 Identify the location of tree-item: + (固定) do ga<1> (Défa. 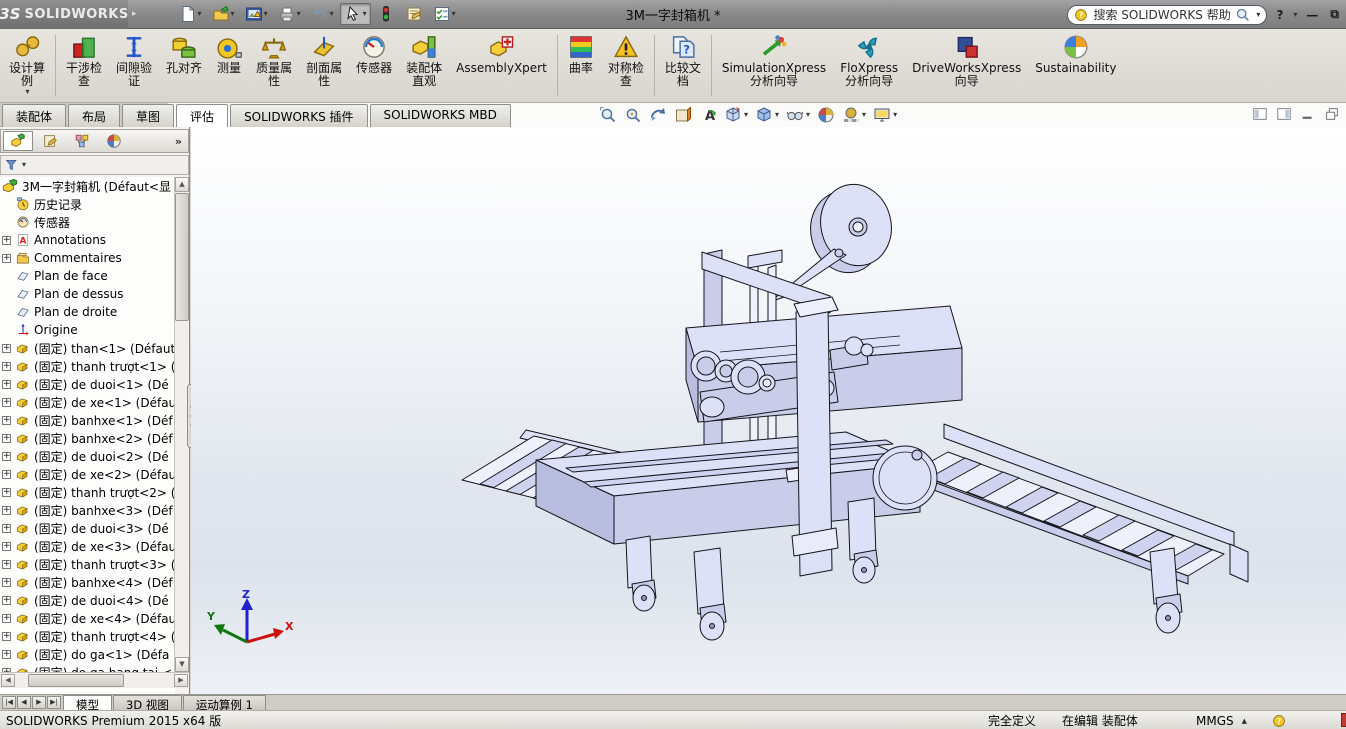
(87, 654).